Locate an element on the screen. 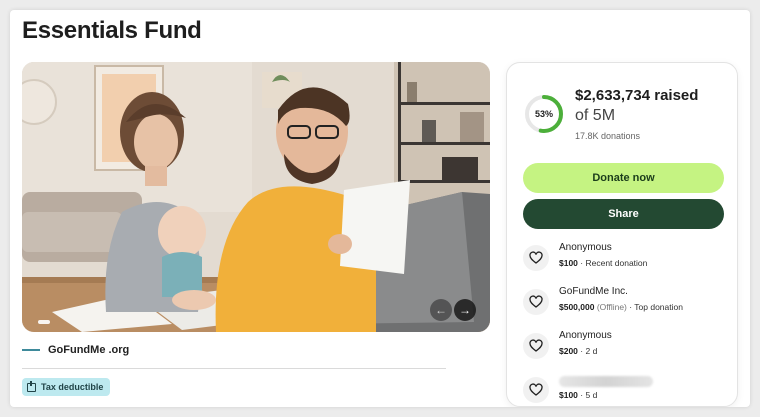  share-button: Share is located at coordinates (623, 214).